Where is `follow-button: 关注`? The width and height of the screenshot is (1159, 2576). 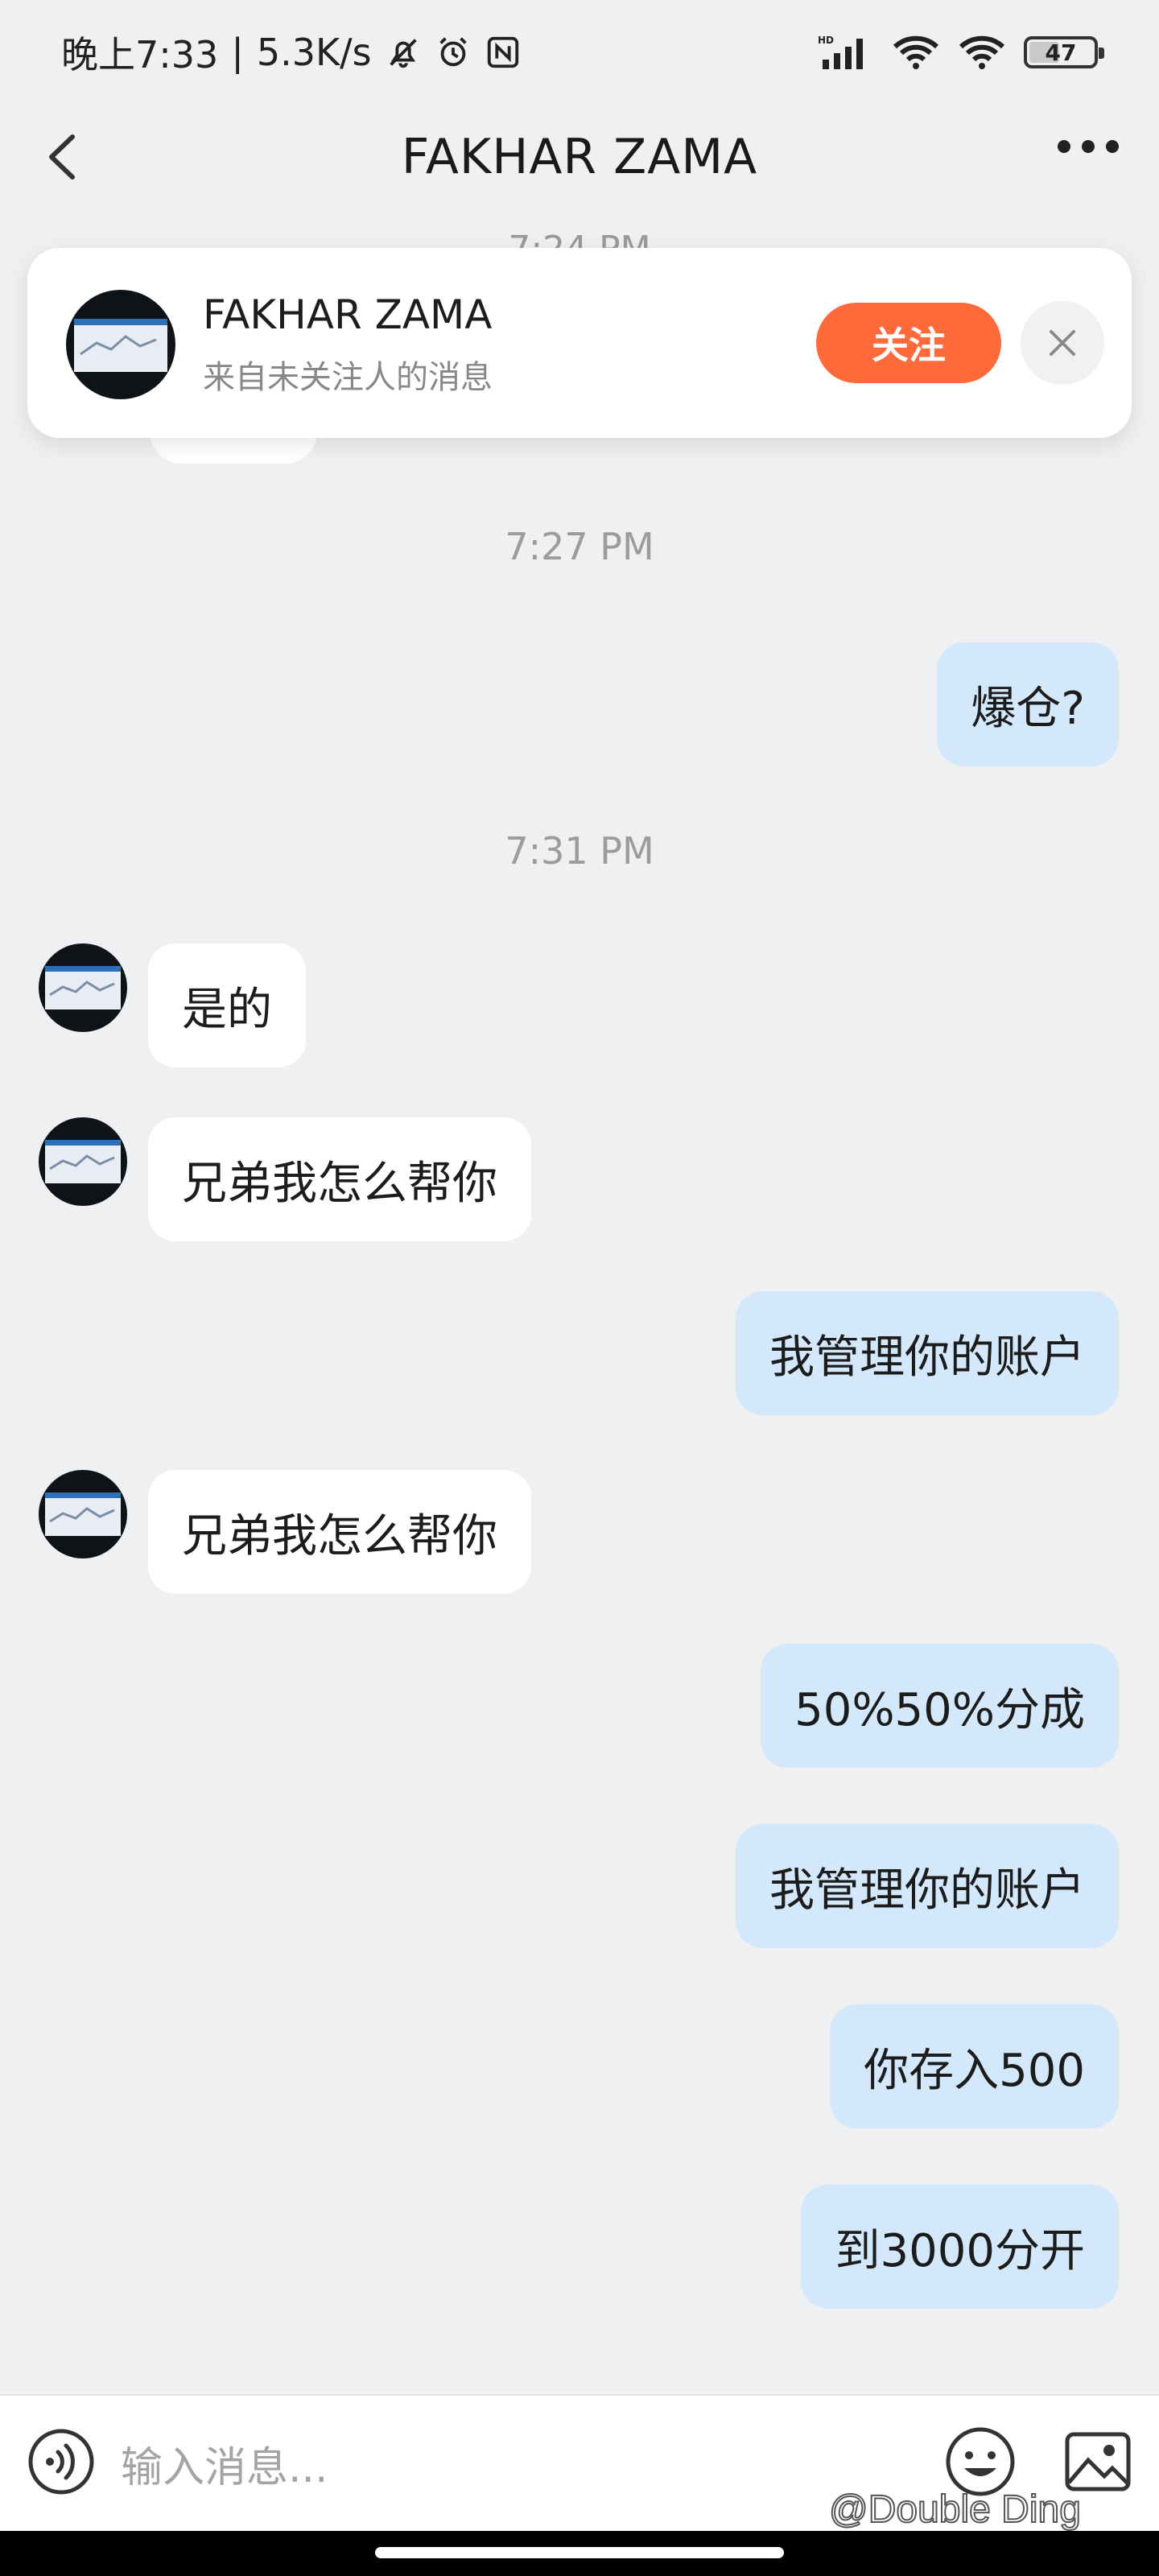 follow-button: 关注 is located at coordinates (908, 343).